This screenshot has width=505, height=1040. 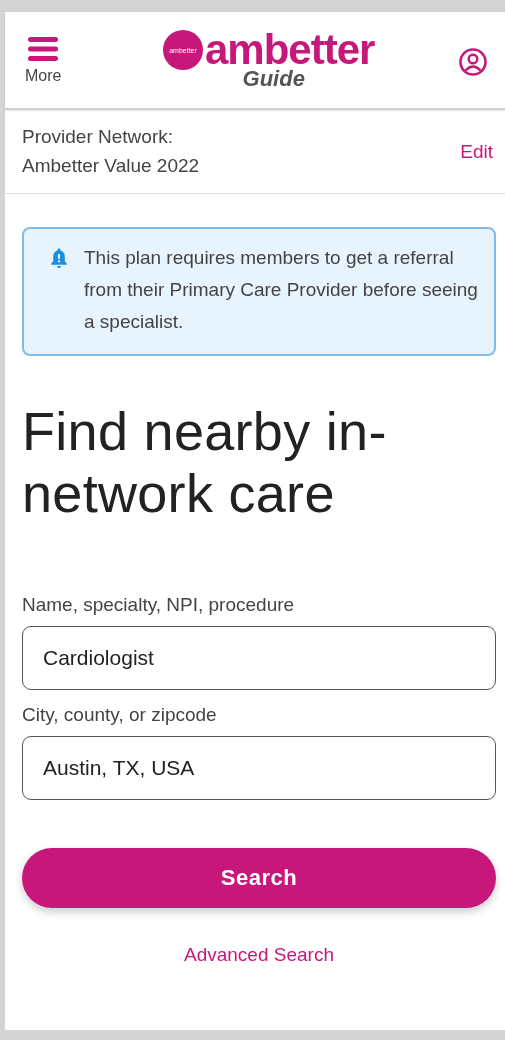 What do you see at coordinates (259, 768) in the screenshot?
I see `input-field: Austin, TX, USA` at bounding box center [259, 768].